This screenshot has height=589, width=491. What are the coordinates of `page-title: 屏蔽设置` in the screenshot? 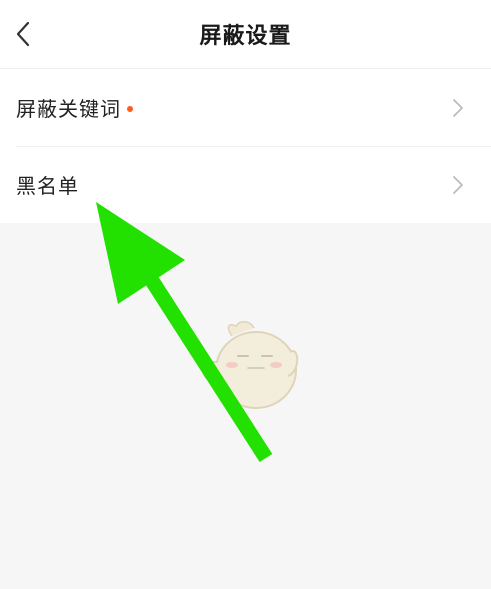 It's located at (245, 36).